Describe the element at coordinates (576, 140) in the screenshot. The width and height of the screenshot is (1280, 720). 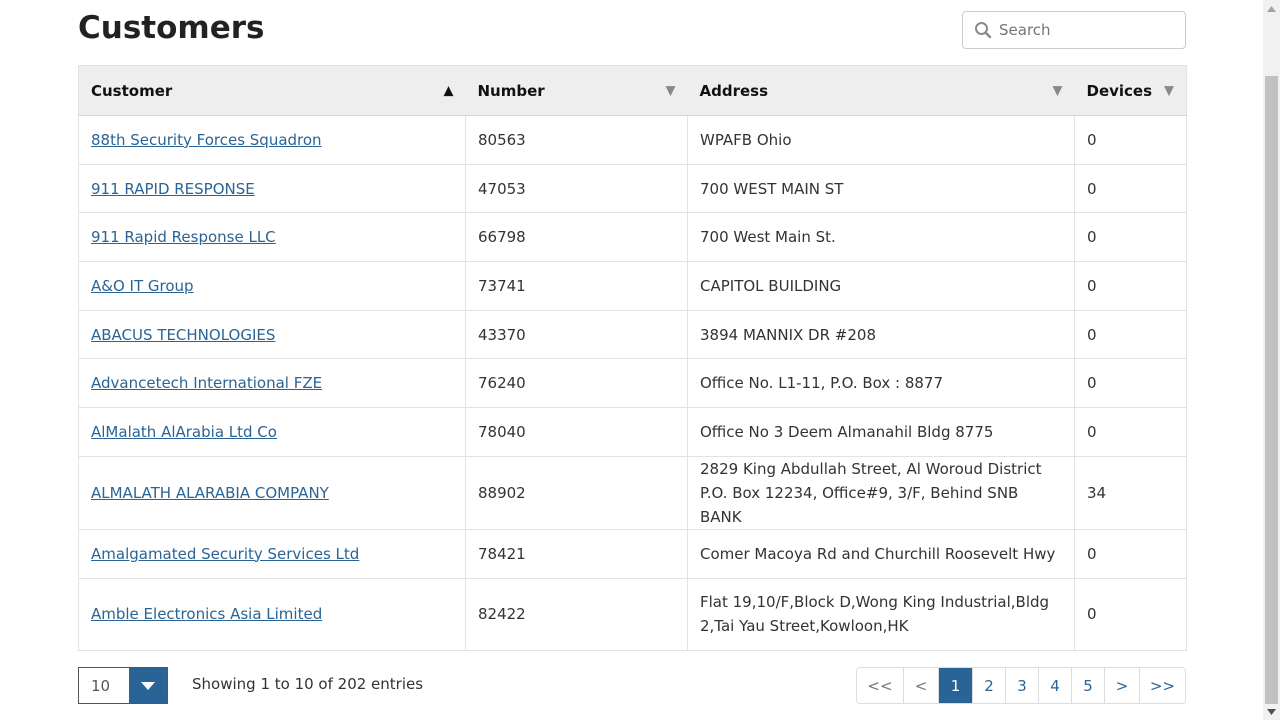
I see `cell-number: 80563` at that location.